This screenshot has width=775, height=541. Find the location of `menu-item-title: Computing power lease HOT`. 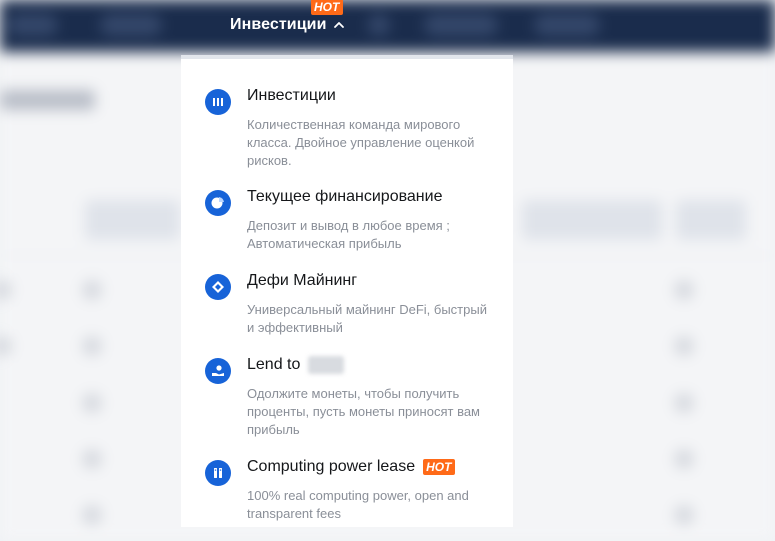

menu-item-title: Computing power lease HOT is located at coordinates (351, 467).